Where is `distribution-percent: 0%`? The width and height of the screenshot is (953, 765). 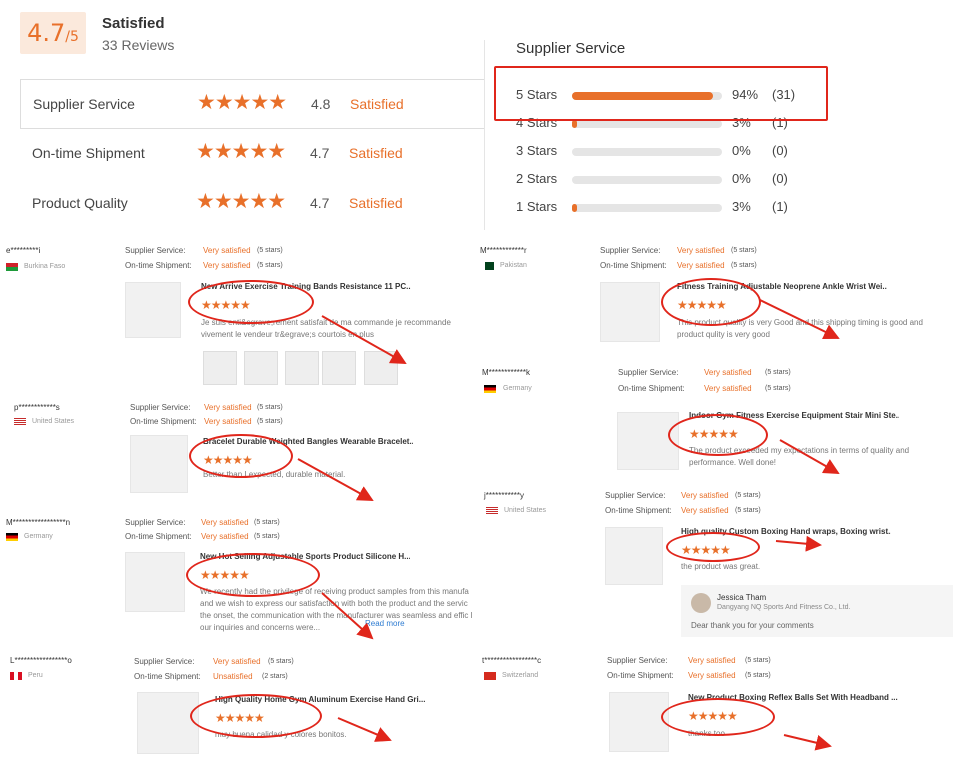 distribution-percent: 0% is located at coordinates (741, 150).